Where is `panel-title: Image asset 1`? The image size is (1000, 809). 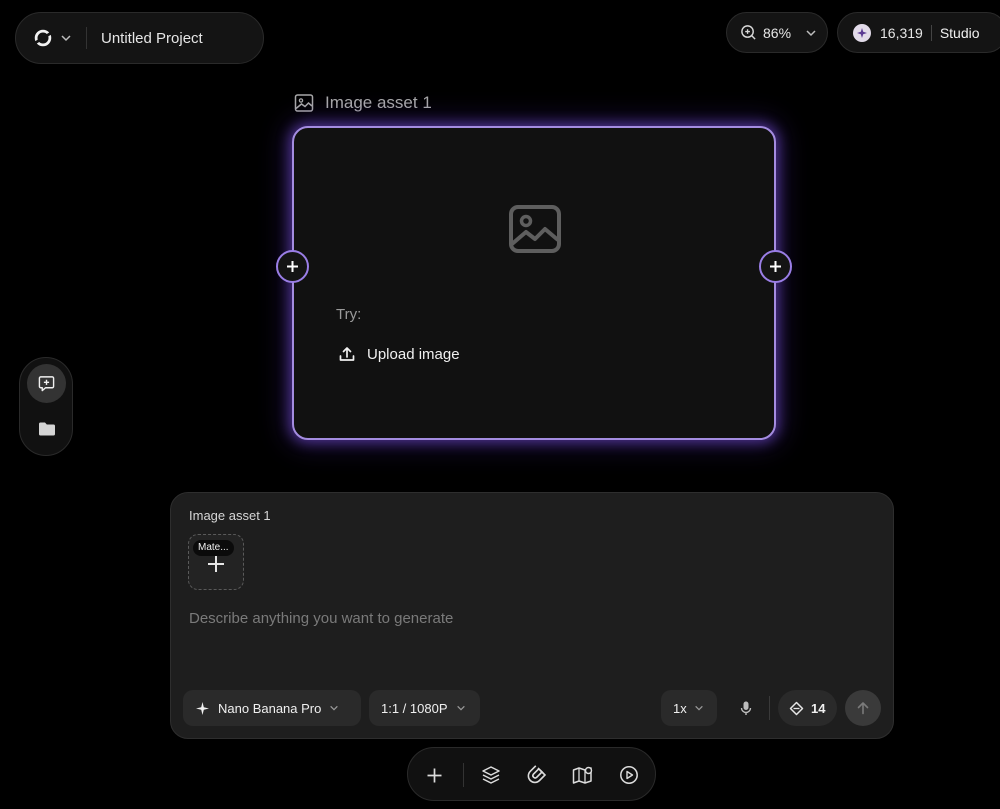
panel-title: Image asset 1 is located at coordinates (230, 515).